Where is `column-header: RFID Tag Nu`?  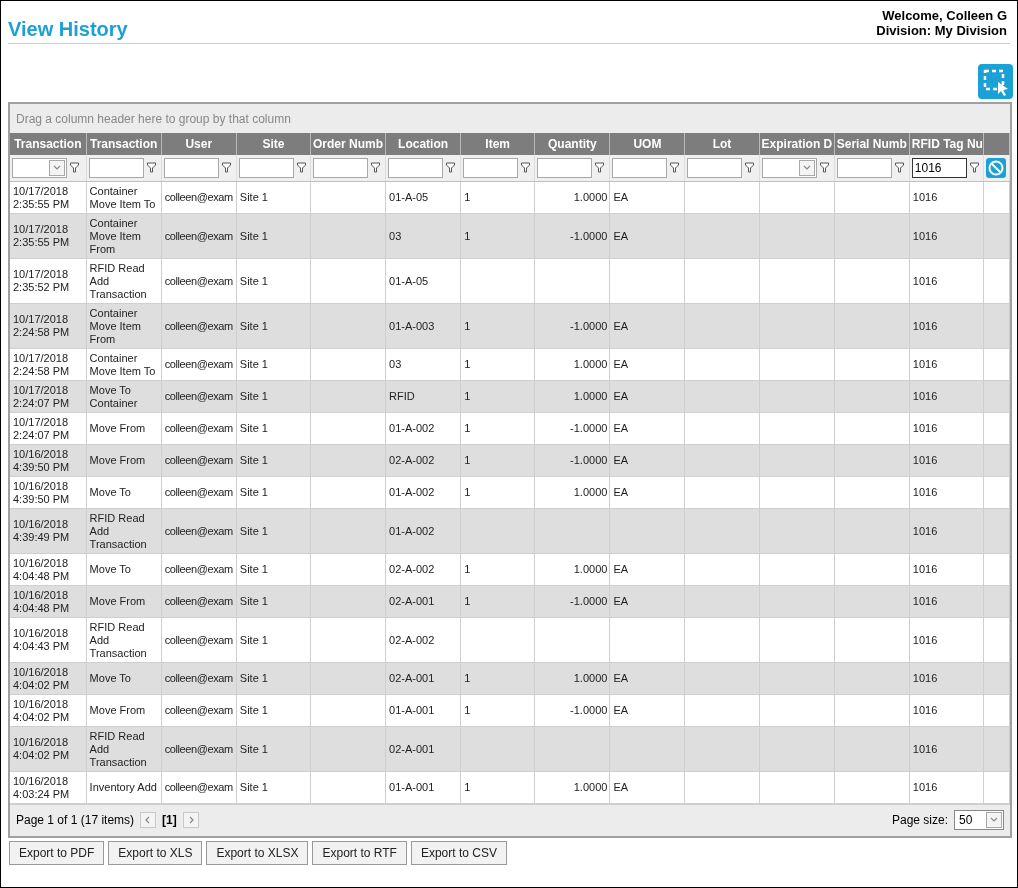 column-header: RFID Tag Nu is located at coordinates (946, 144).